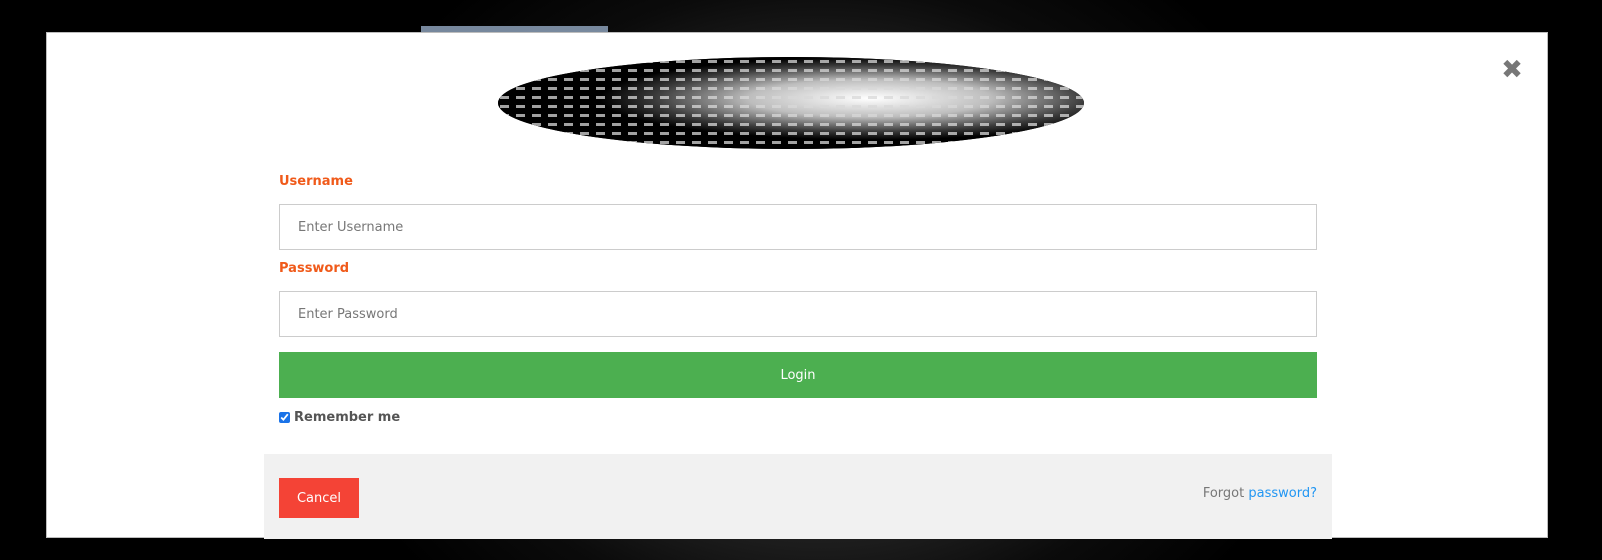 This screenshot has width=1602, height=560. Describe the element at coordinates (316, 181) in the screenshot. I see `username-label: Username` at that location.